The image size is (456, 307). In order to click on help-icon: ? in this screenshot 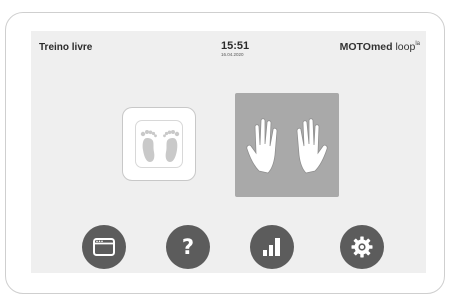, I will do `click(188, 247)`.